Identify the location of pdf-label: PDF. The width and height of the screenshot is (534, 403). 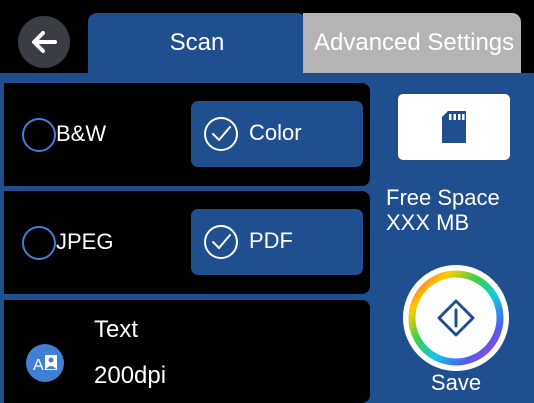
(271, 240).